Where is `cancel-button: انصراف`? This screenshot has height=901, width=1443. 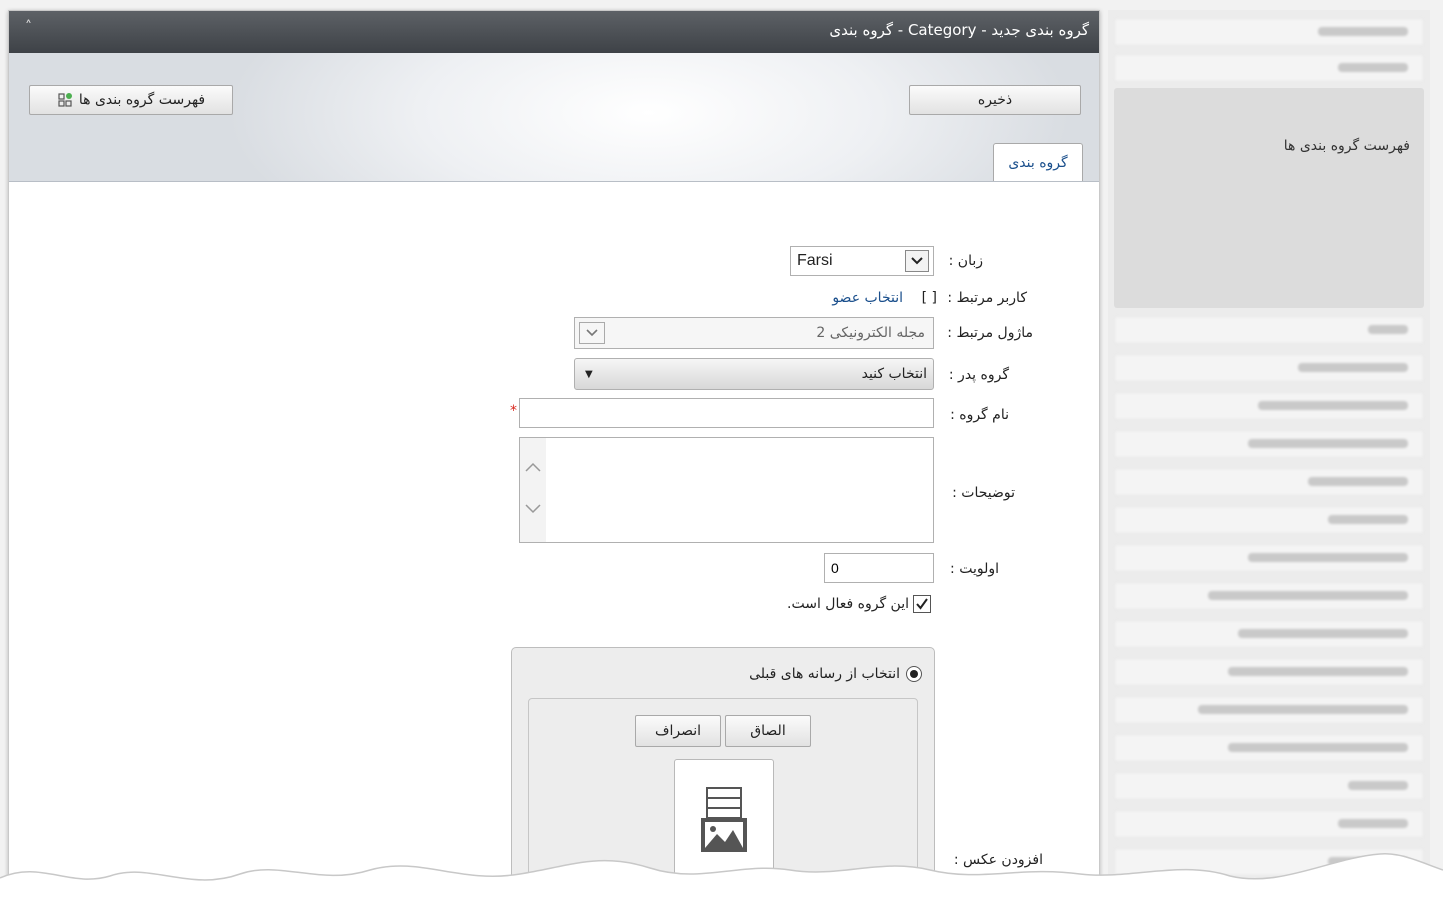
cancel-button: انصراف is located at coordinates (678, 731).